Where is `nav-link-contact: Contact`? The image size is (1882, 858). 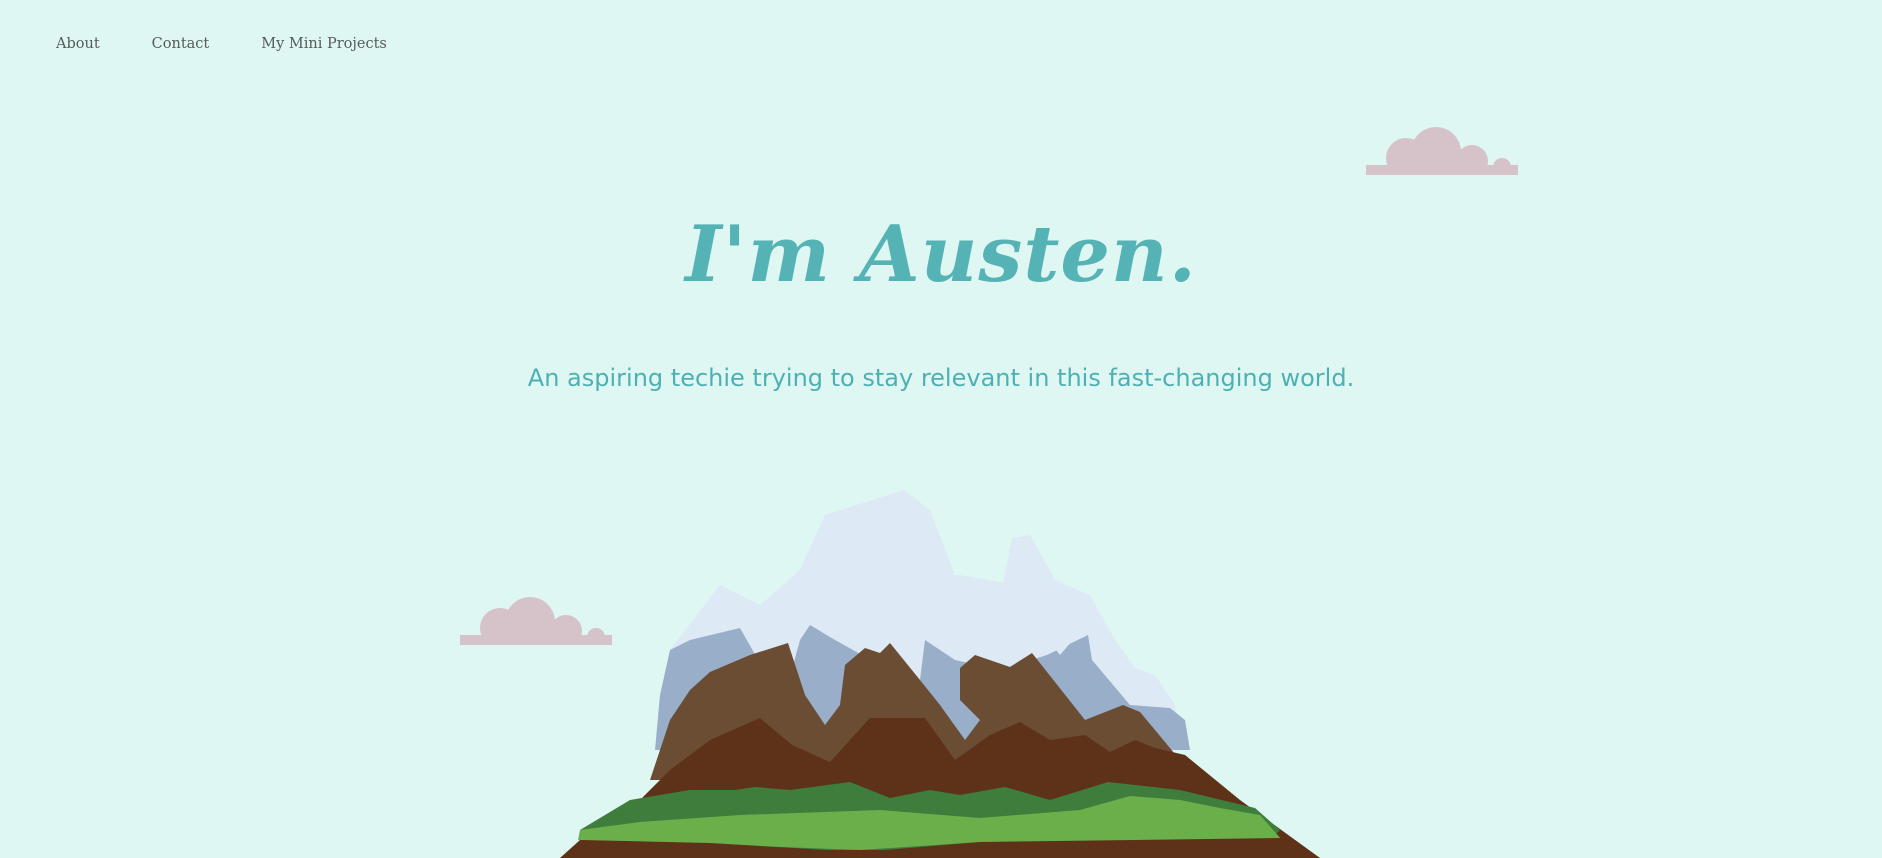
nav-link-contact: Contact is located at coordinates (181, 44).